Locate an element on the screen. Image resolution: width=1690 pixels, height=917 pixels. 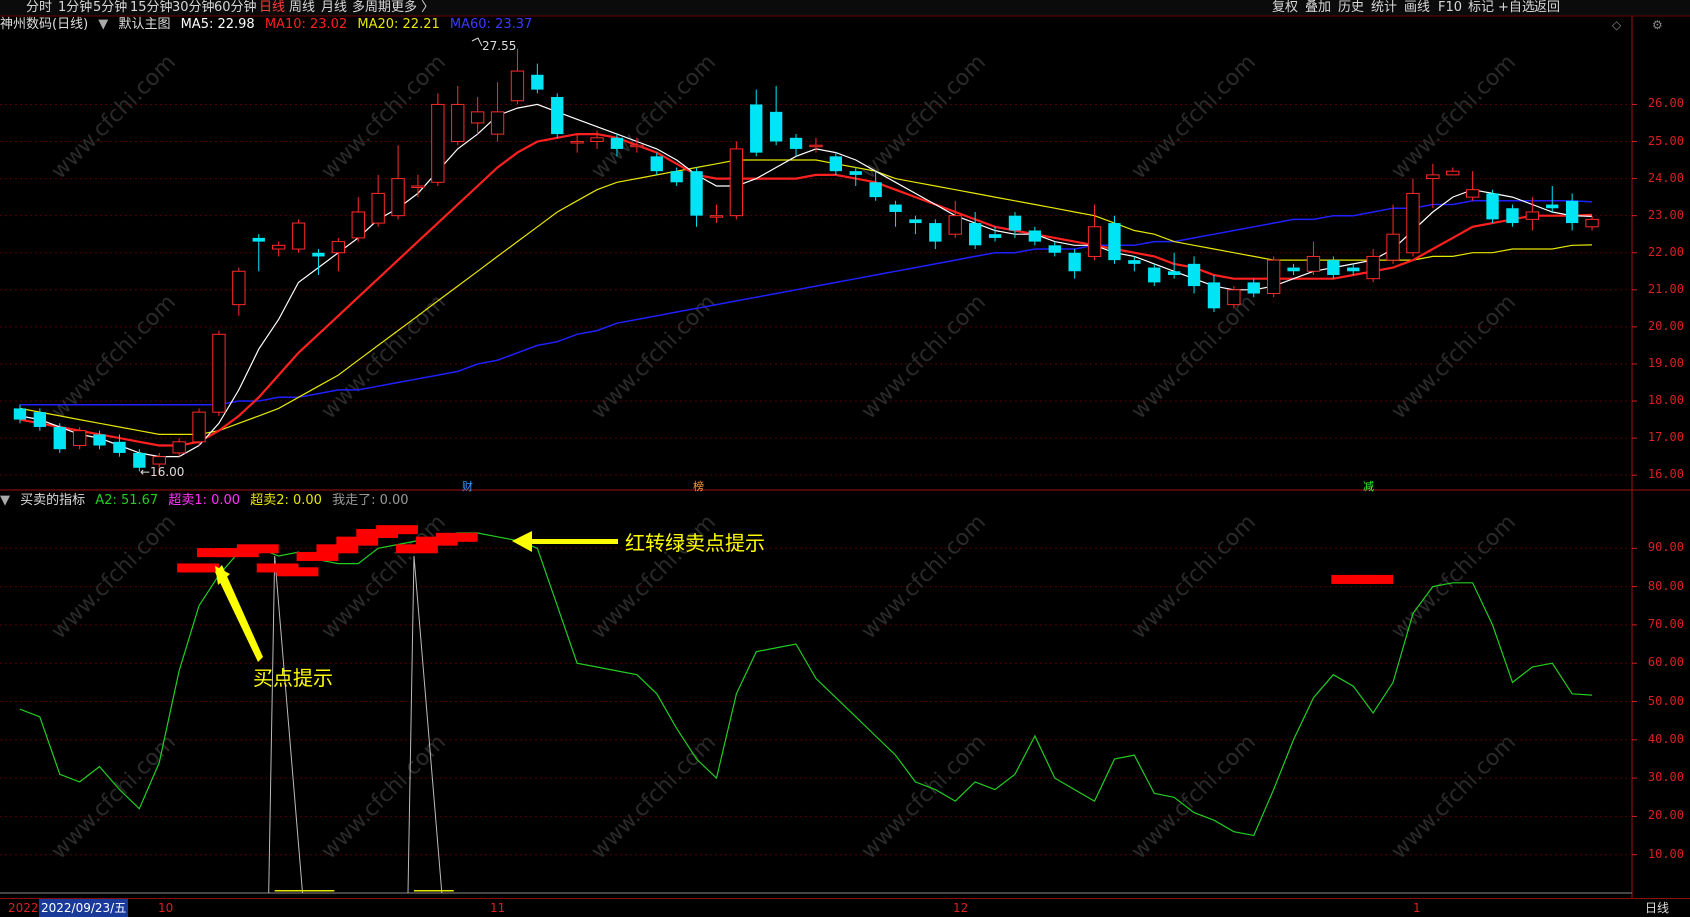
price-tick-label: 16.00 is located at coordinates (1665, 474).